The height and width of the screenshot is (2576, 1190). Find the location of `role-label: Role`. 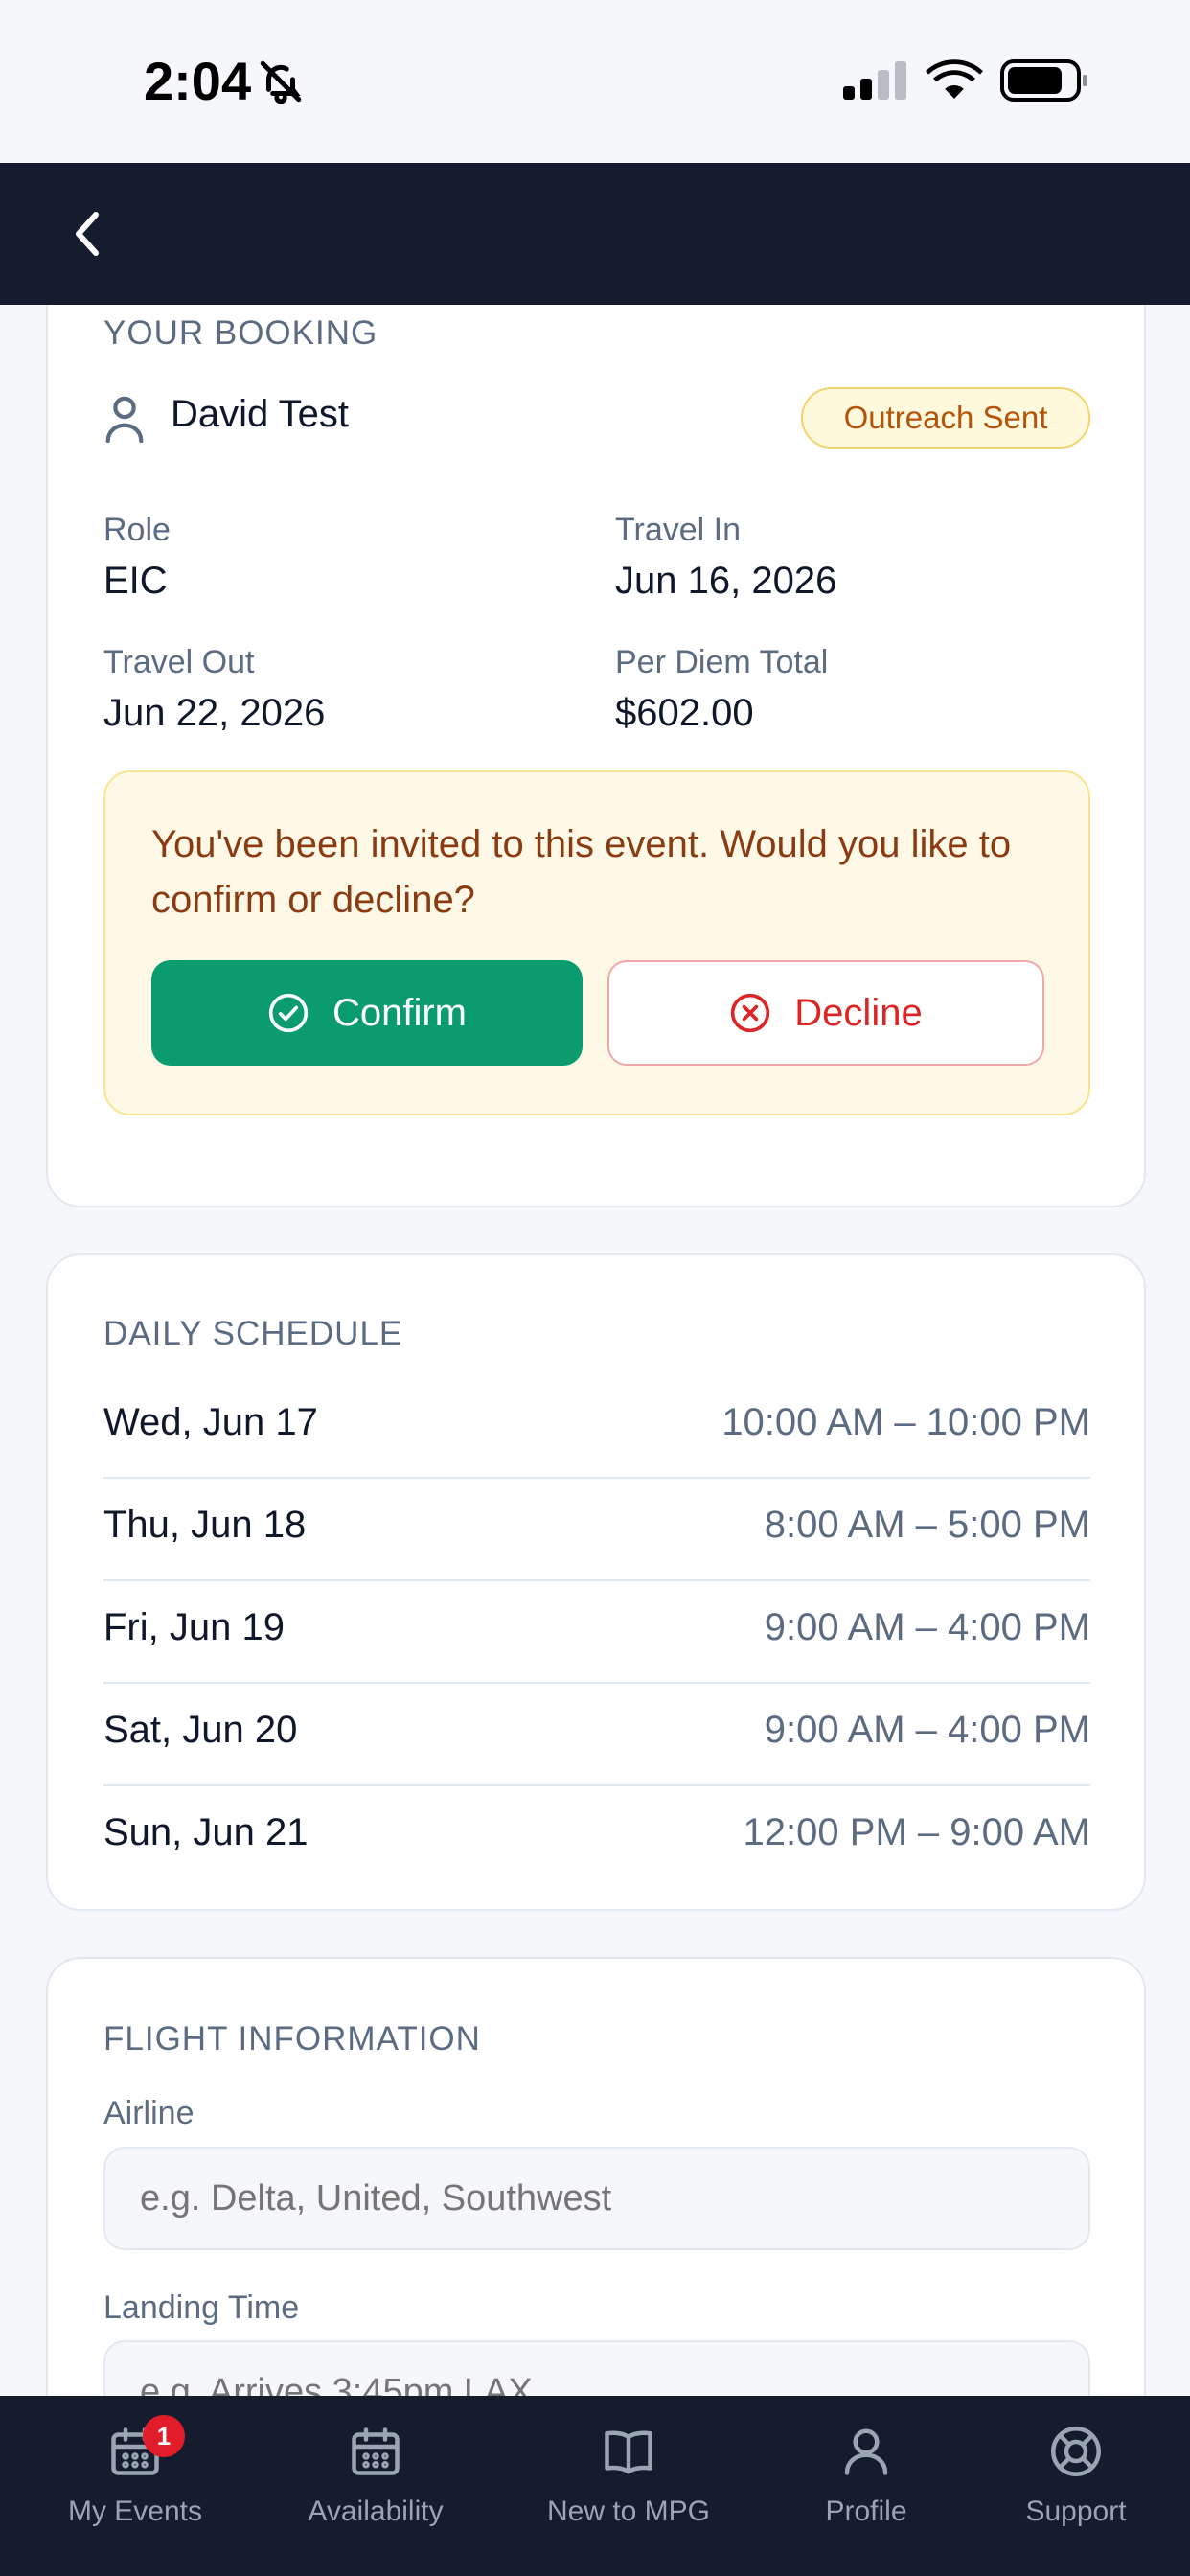

role-label: Role is located at coordinates (137, 530).